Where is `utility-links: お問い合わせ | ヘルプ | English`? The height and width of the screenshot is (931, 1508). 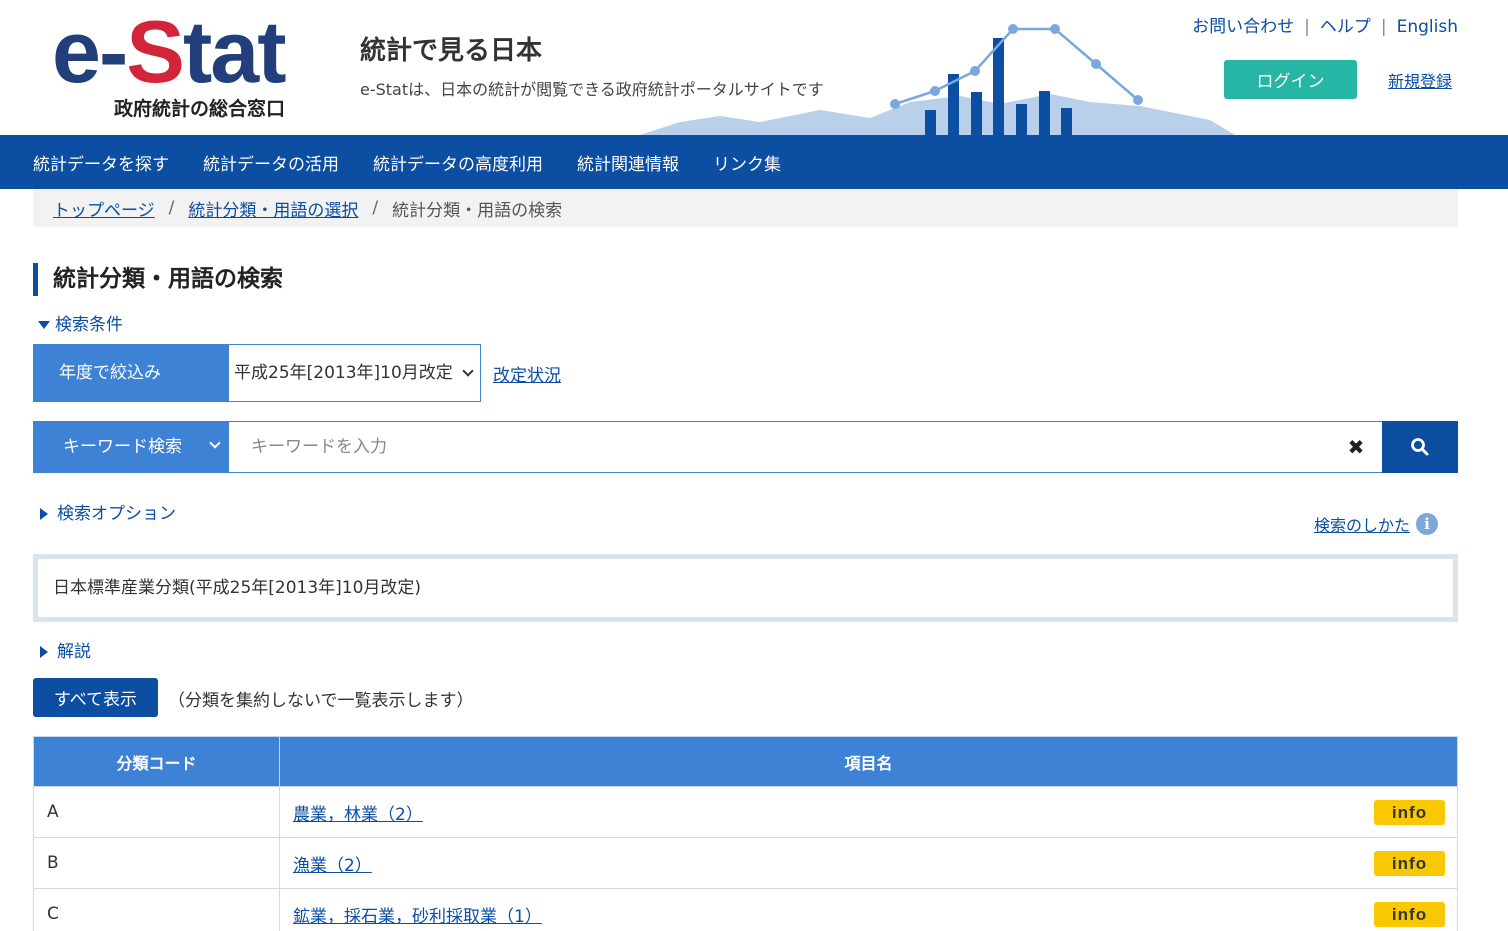
utility-links: お問い合わせ | ヘルプ | English is located at coordinates (1325, 27).